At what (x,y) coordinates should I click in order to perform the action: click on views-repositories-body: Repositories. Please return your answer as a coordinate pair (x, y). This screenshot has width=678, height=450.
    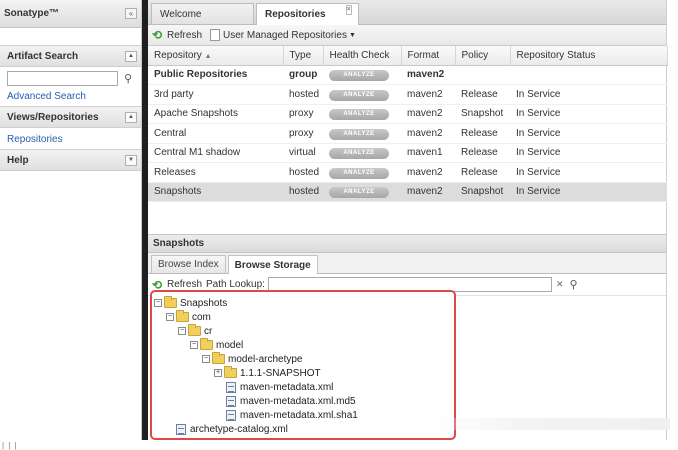
    Looking at the image, I should click on (70, 138).